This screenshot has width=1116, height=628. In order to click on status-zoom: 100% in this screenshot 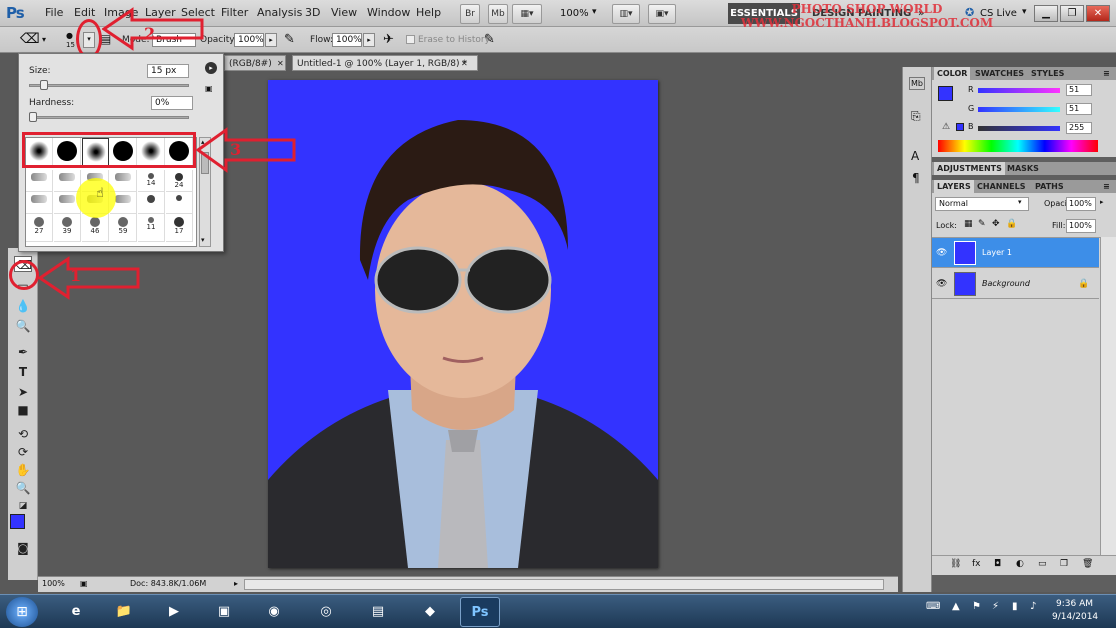, I will do `click(53, 584)`.